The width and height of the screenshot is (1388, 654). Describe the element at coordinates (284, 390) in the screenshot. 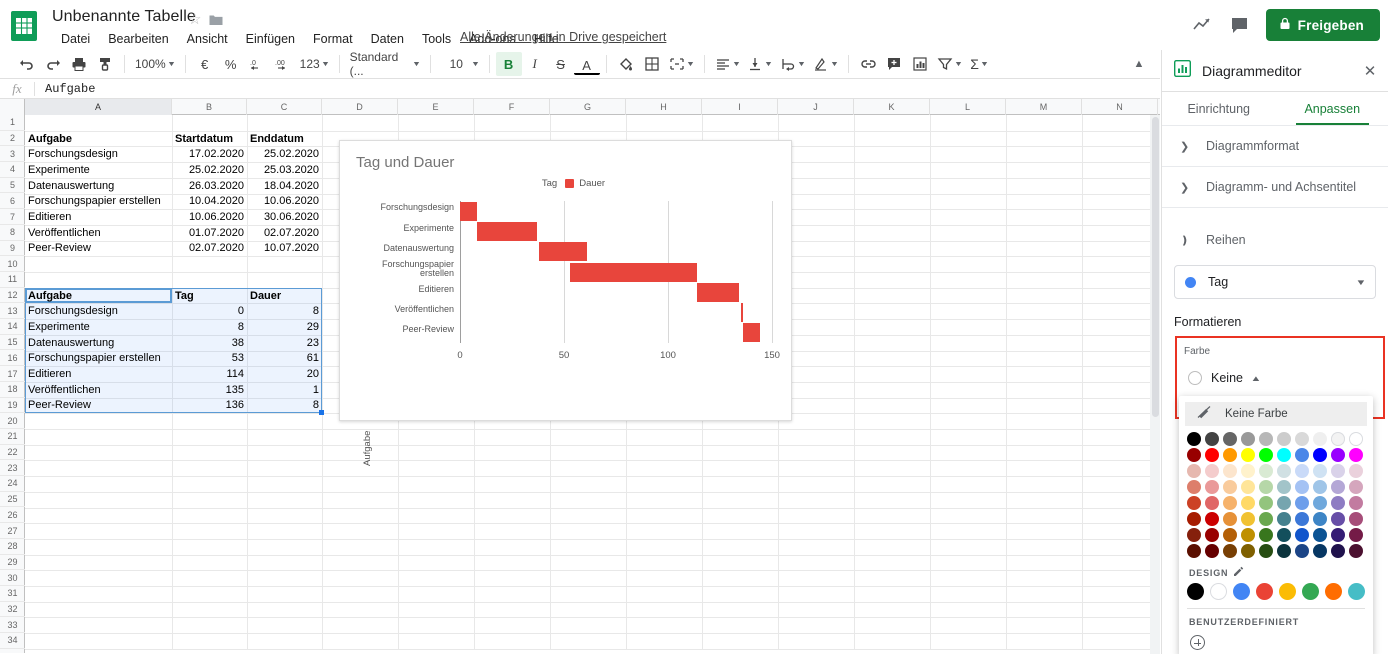

I see `cell-C18: 1` at that location.